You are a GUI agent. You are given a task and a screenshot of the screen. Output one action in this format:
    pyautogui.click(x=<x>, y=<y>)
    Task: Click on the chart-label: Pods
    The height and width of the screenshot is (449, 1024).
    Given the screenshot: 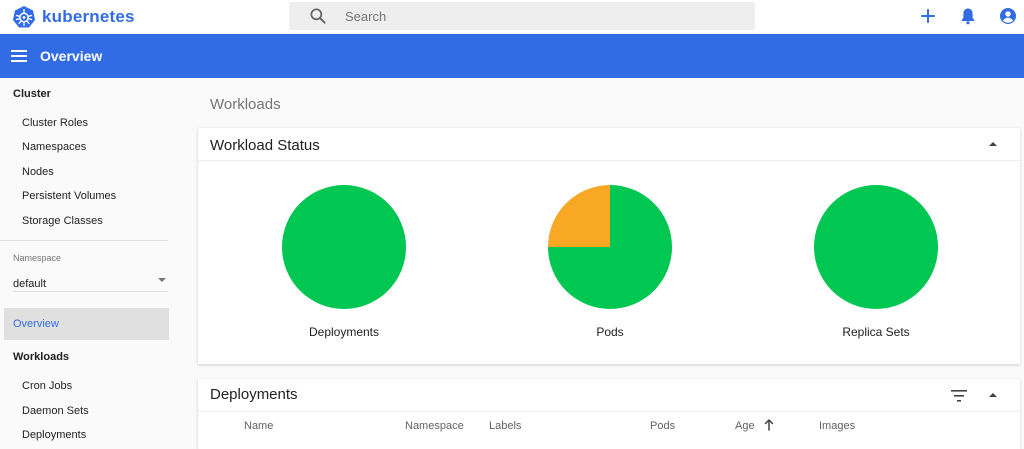 What is the action you would take?
    pyautogui.click(x=610, y=332)
    